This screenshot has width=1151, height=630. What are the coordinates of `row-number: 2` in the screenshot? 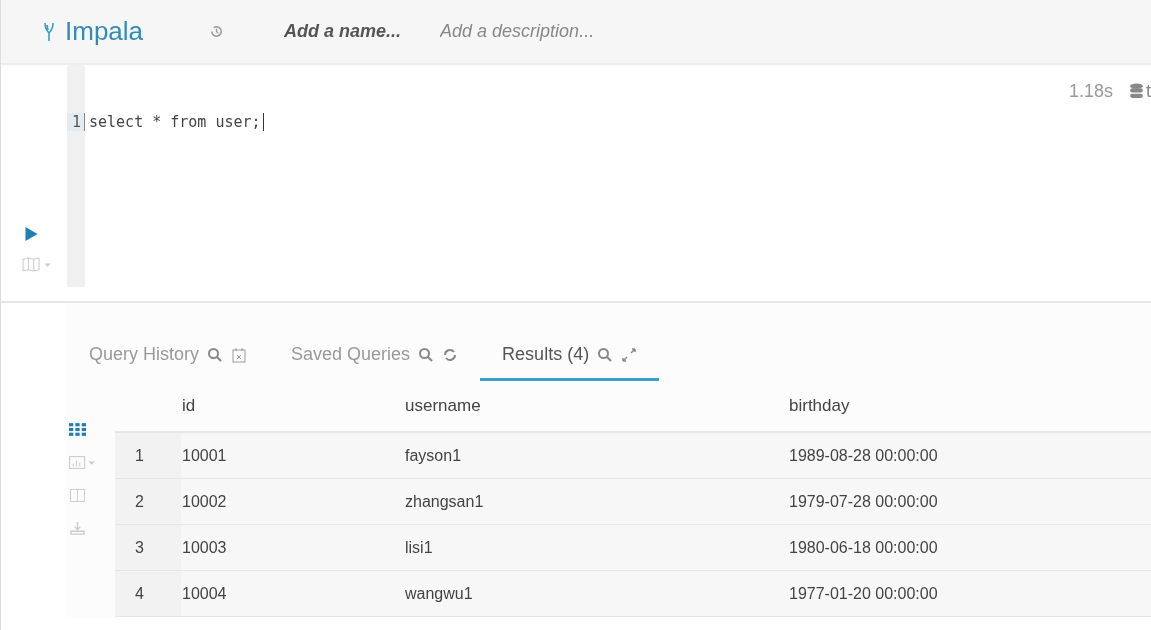 It's located at (139, 501).